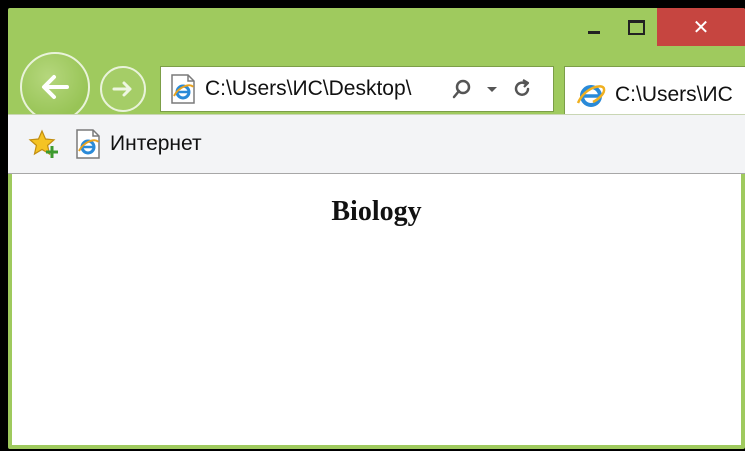  I want to click on address-bar: C:\Users\ИС\Desktop\, so click(357, 89).